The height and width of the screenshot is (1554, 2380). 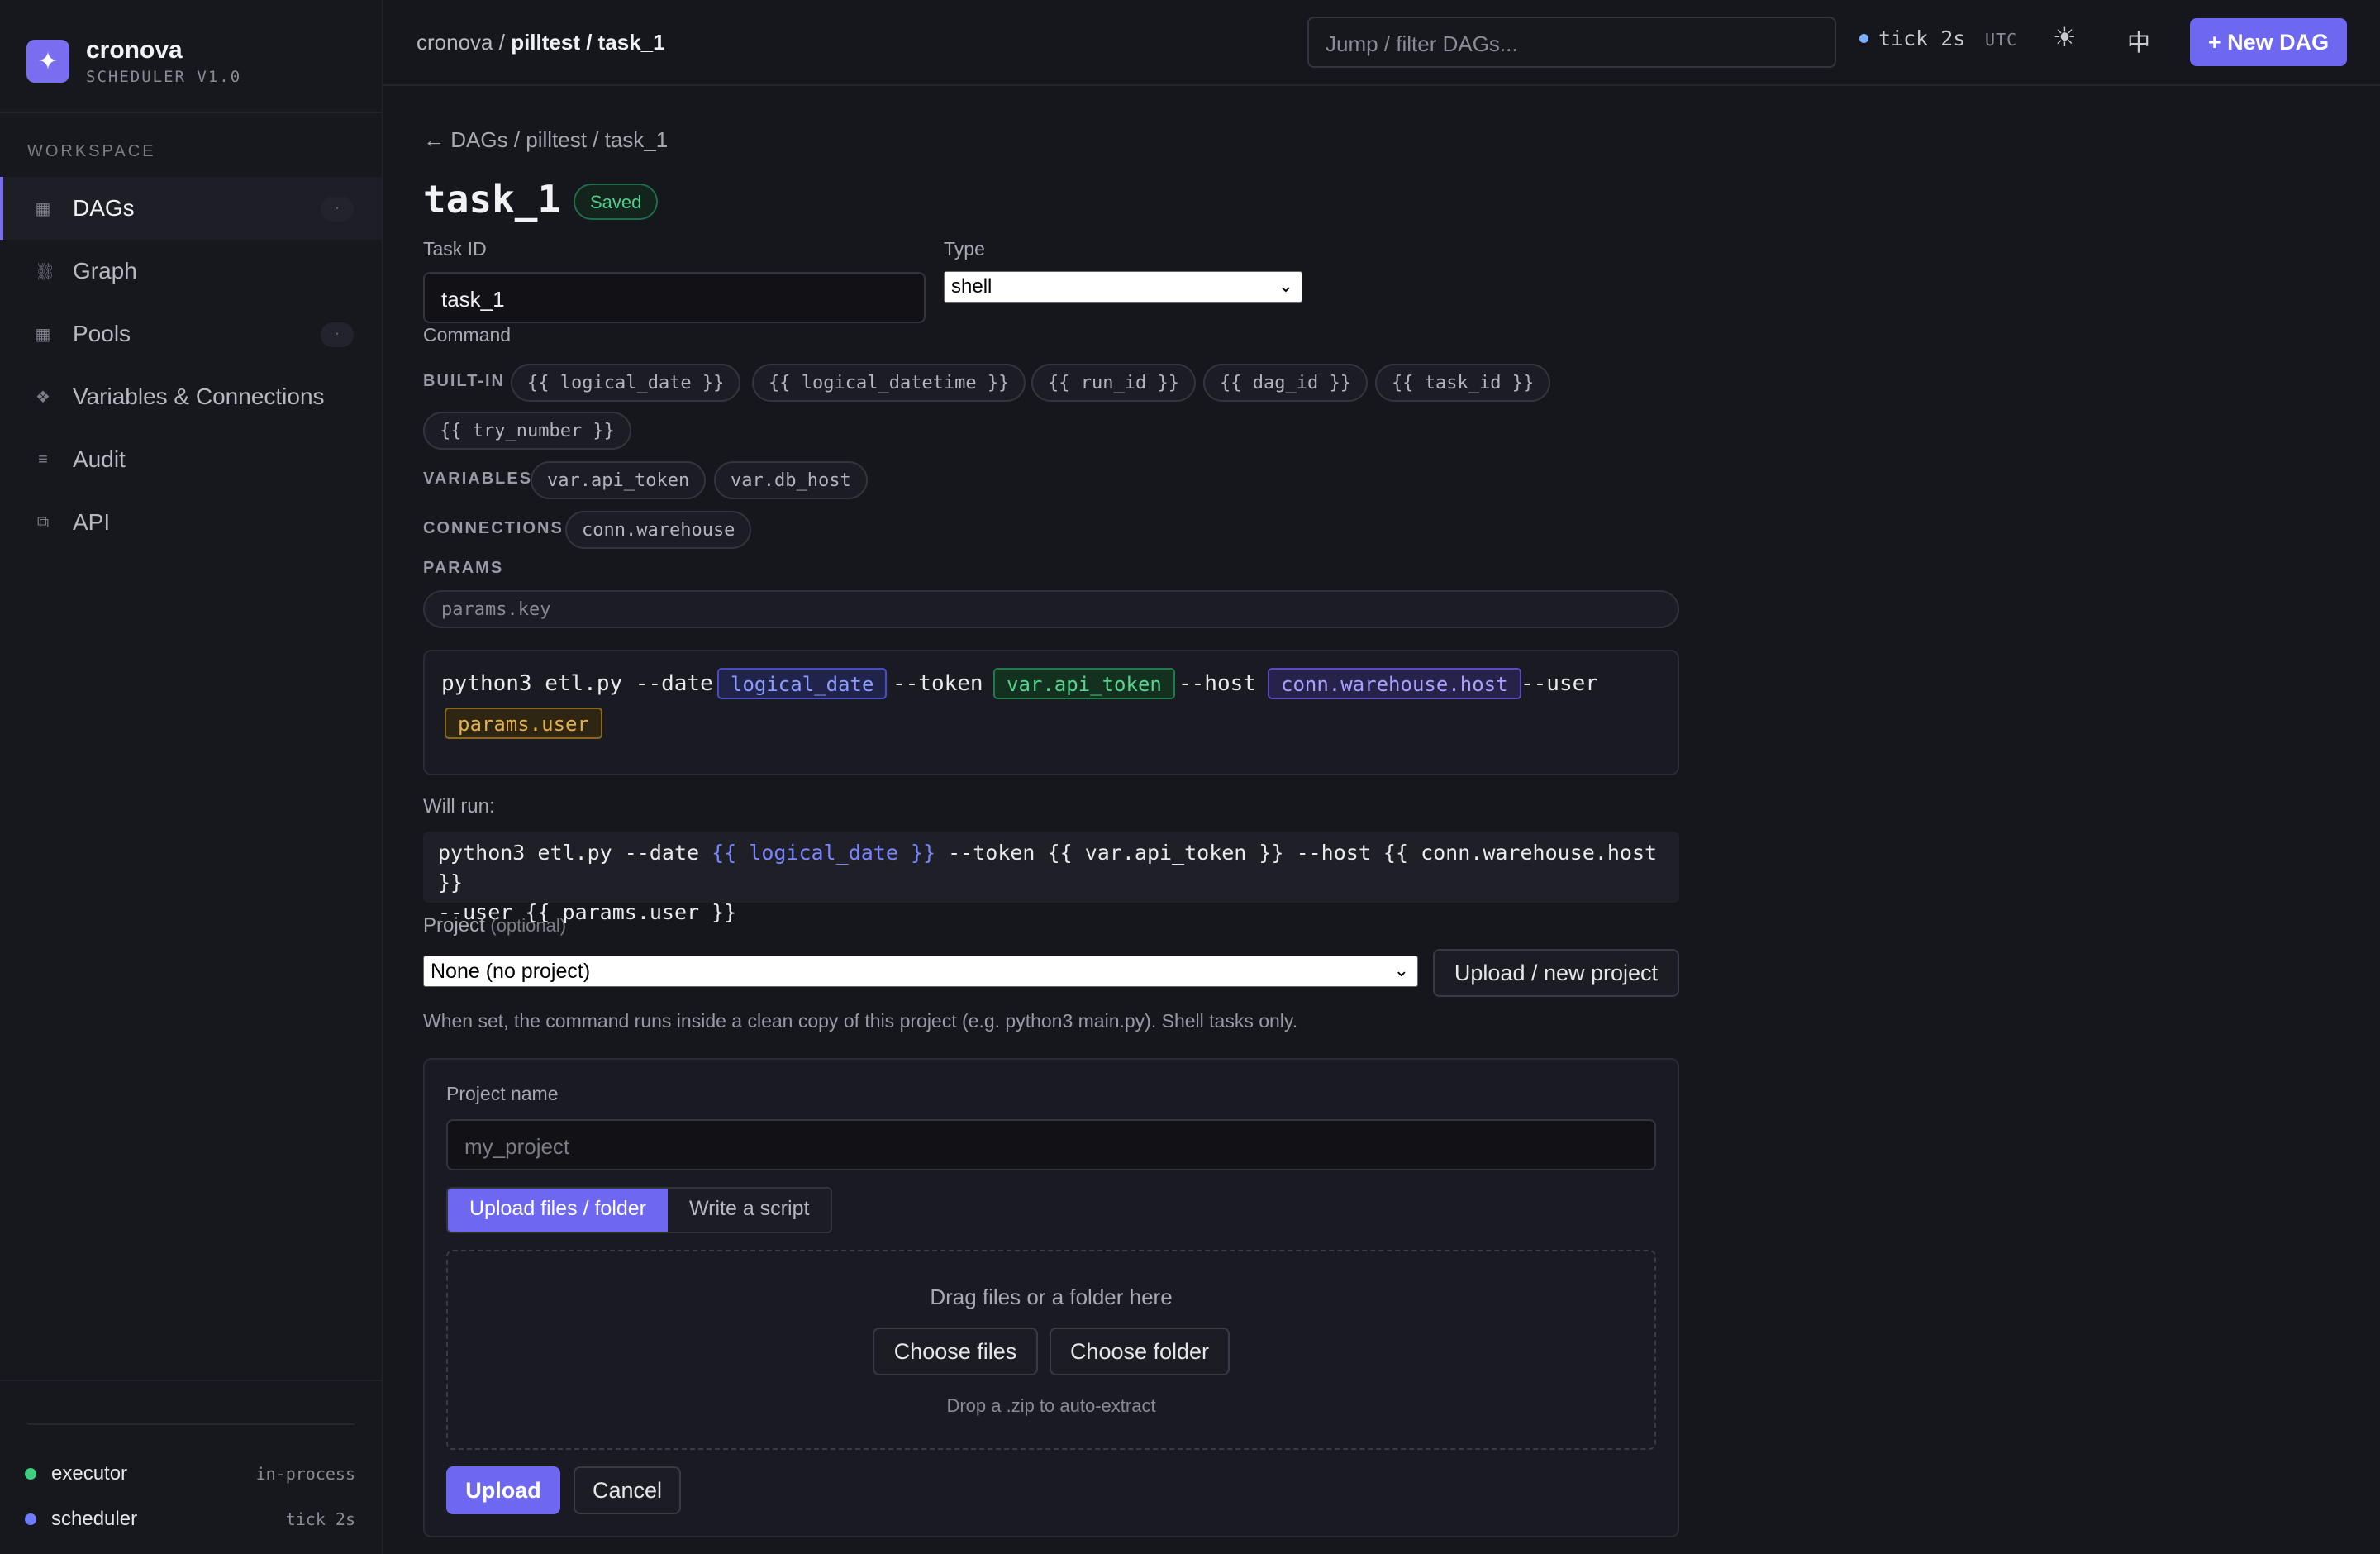 What do you see at coordinates (305, 1474) in the screenshot?
I see `status-value: in-process` at bounding box center [305, 1474].